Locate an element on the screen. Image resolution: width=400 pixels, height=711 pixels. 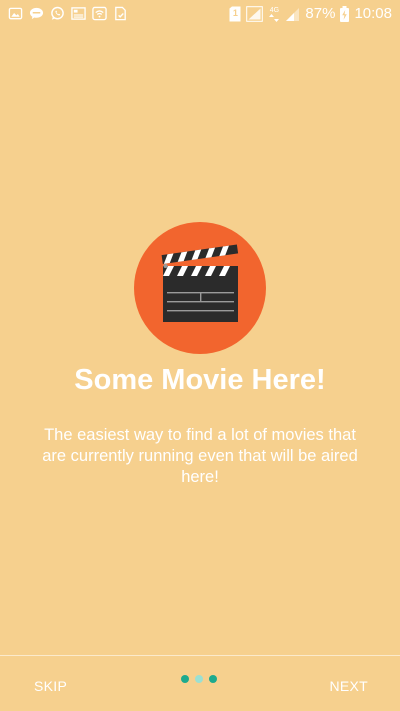
page-dot-2-active is located at coordinates (199, 679).